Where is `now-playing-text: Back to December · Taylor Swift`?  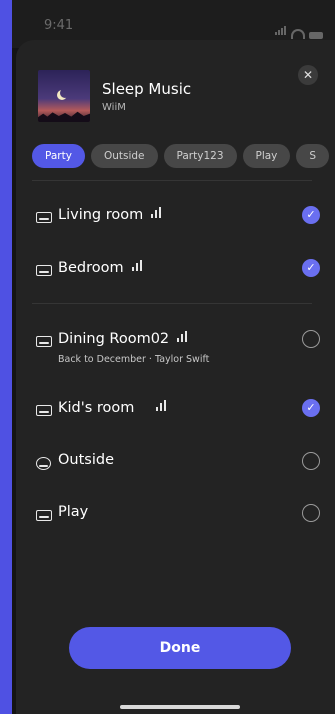 now-playing-text: Back to December · Taylor Swift is located at coordinates (134, 359).